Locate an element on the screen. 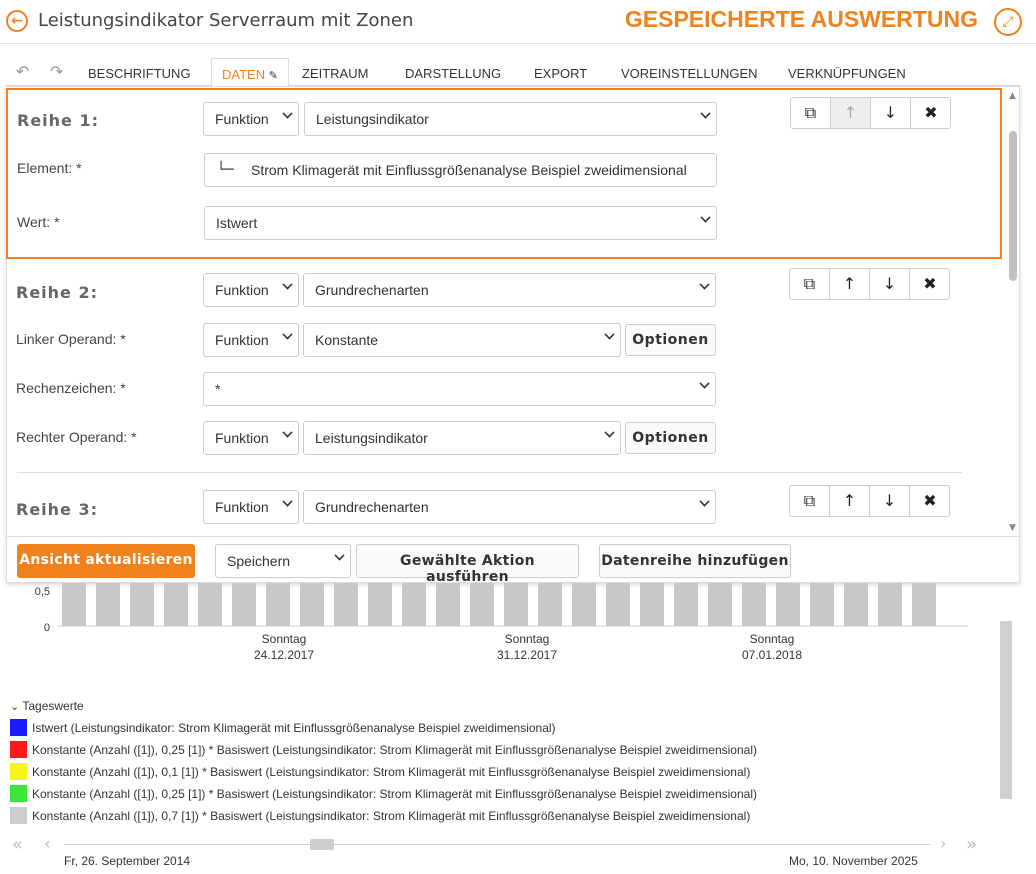 Image resolution: width=1036 pixels, height=874 pixels. x-tick-date: 24.12.2017 is located at coordinates (284, 655).